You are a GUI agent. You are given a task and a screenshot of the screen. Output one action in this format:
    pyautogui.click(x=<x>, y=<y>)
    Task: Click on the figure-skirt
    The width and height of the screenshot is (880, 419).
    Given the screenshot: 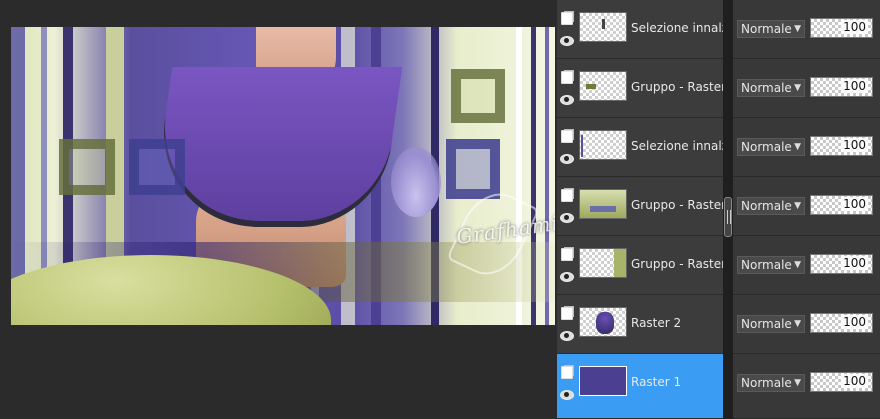 What is the action you would take?
    pyautogui.click(x=276, y=147)
    